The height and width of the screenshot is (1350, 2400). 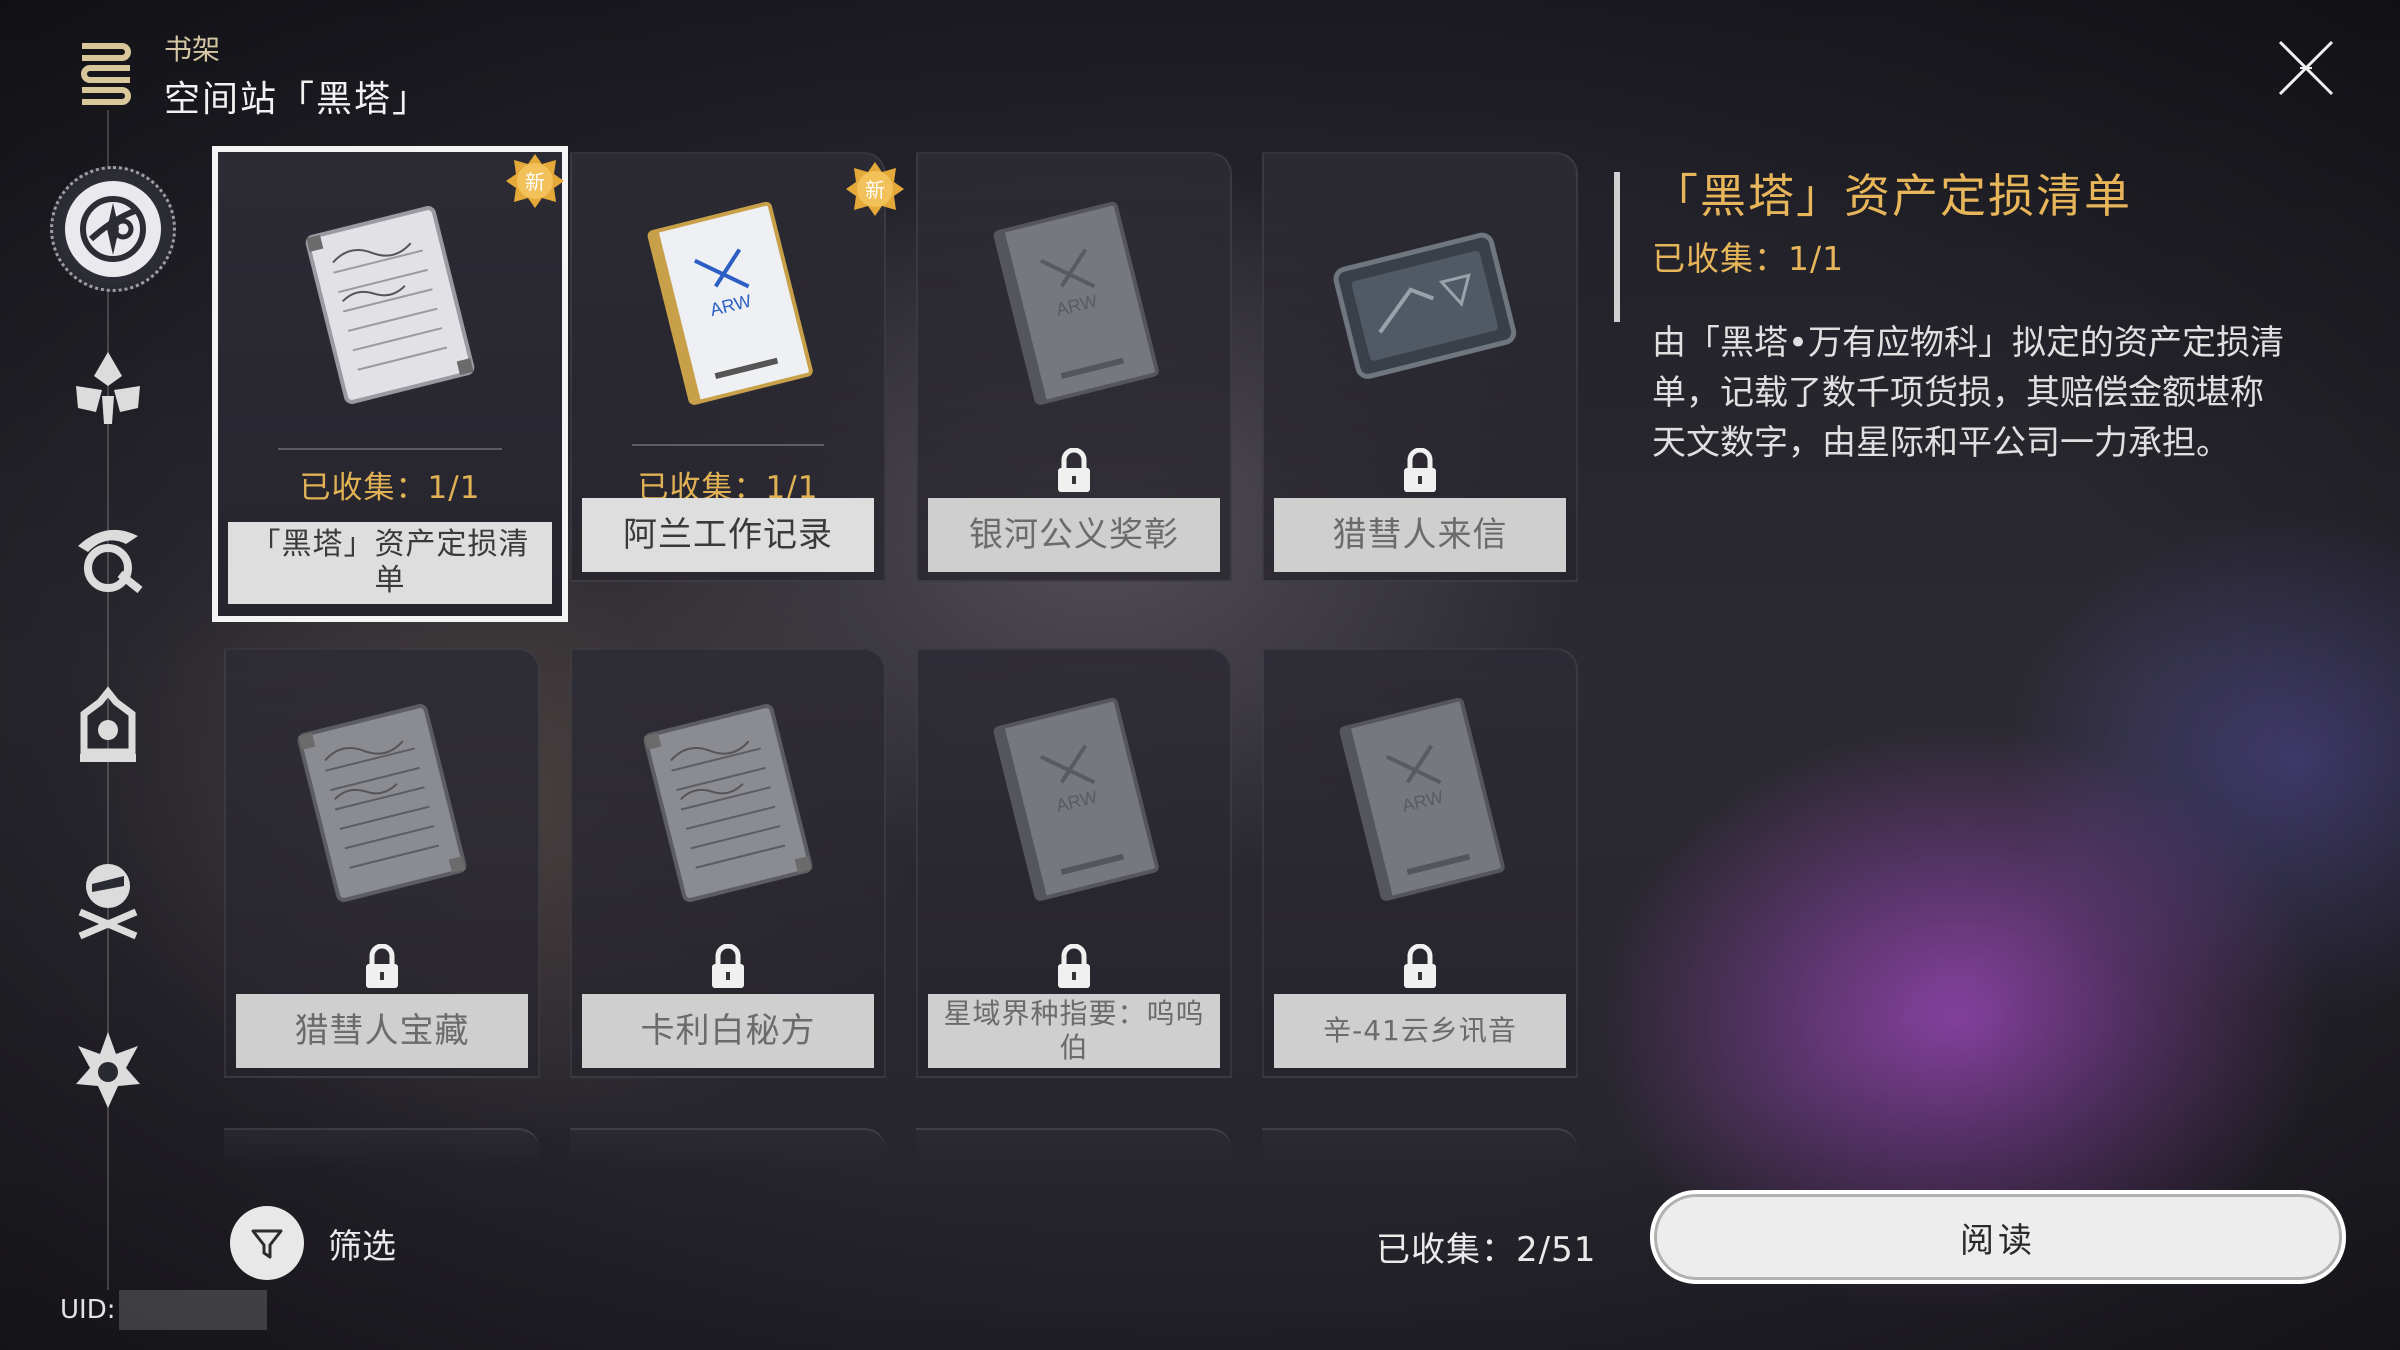 I want to click on book-card: 已收集：1/1 「黑塔」资产定损清单, so click(x=390, y=384).